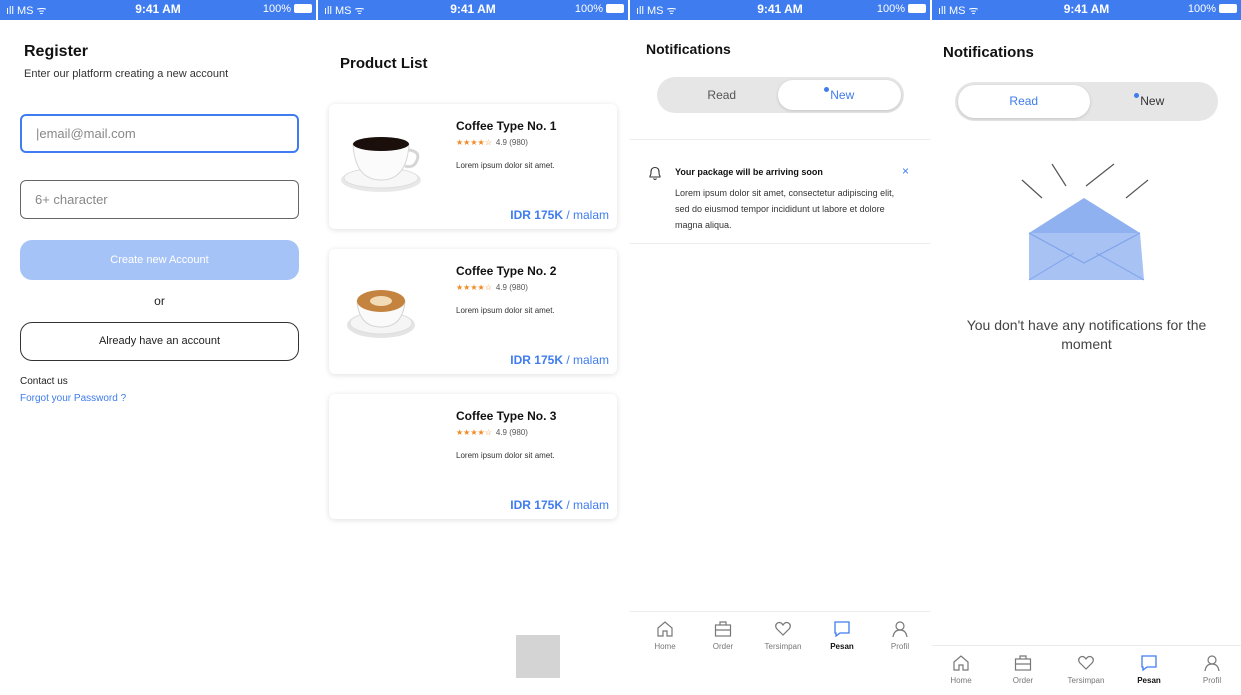 The width and height of the screenshot is (1241, 695). I want to click on close-icon: ×, so click(905, 171).